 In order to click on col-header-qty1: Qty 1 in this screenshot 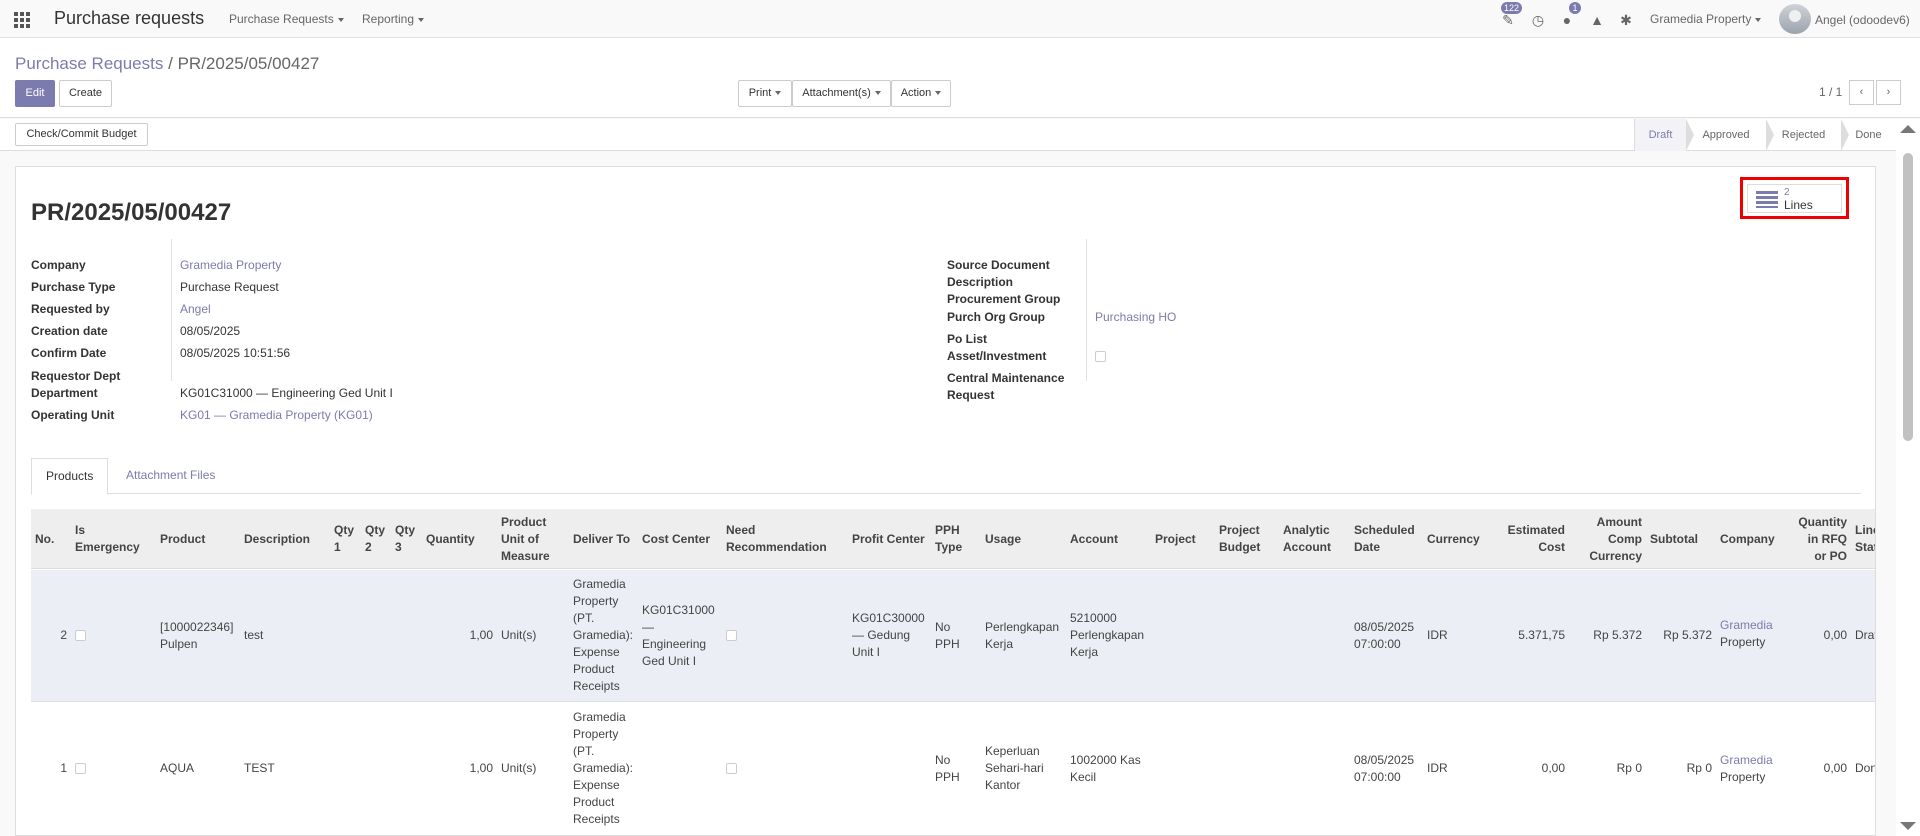, I will do `click(345, 539)`.